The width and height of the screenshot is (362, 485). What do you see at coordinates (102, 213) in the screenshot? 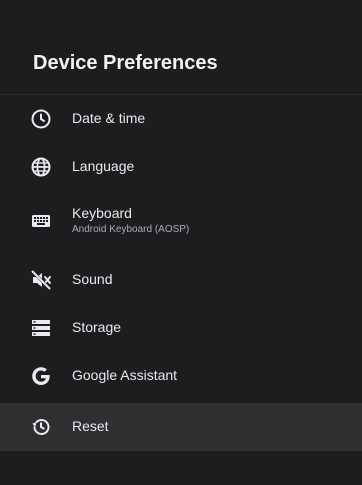
I see `menu-item-label: Keyboard` at bounding box center [102, 213].